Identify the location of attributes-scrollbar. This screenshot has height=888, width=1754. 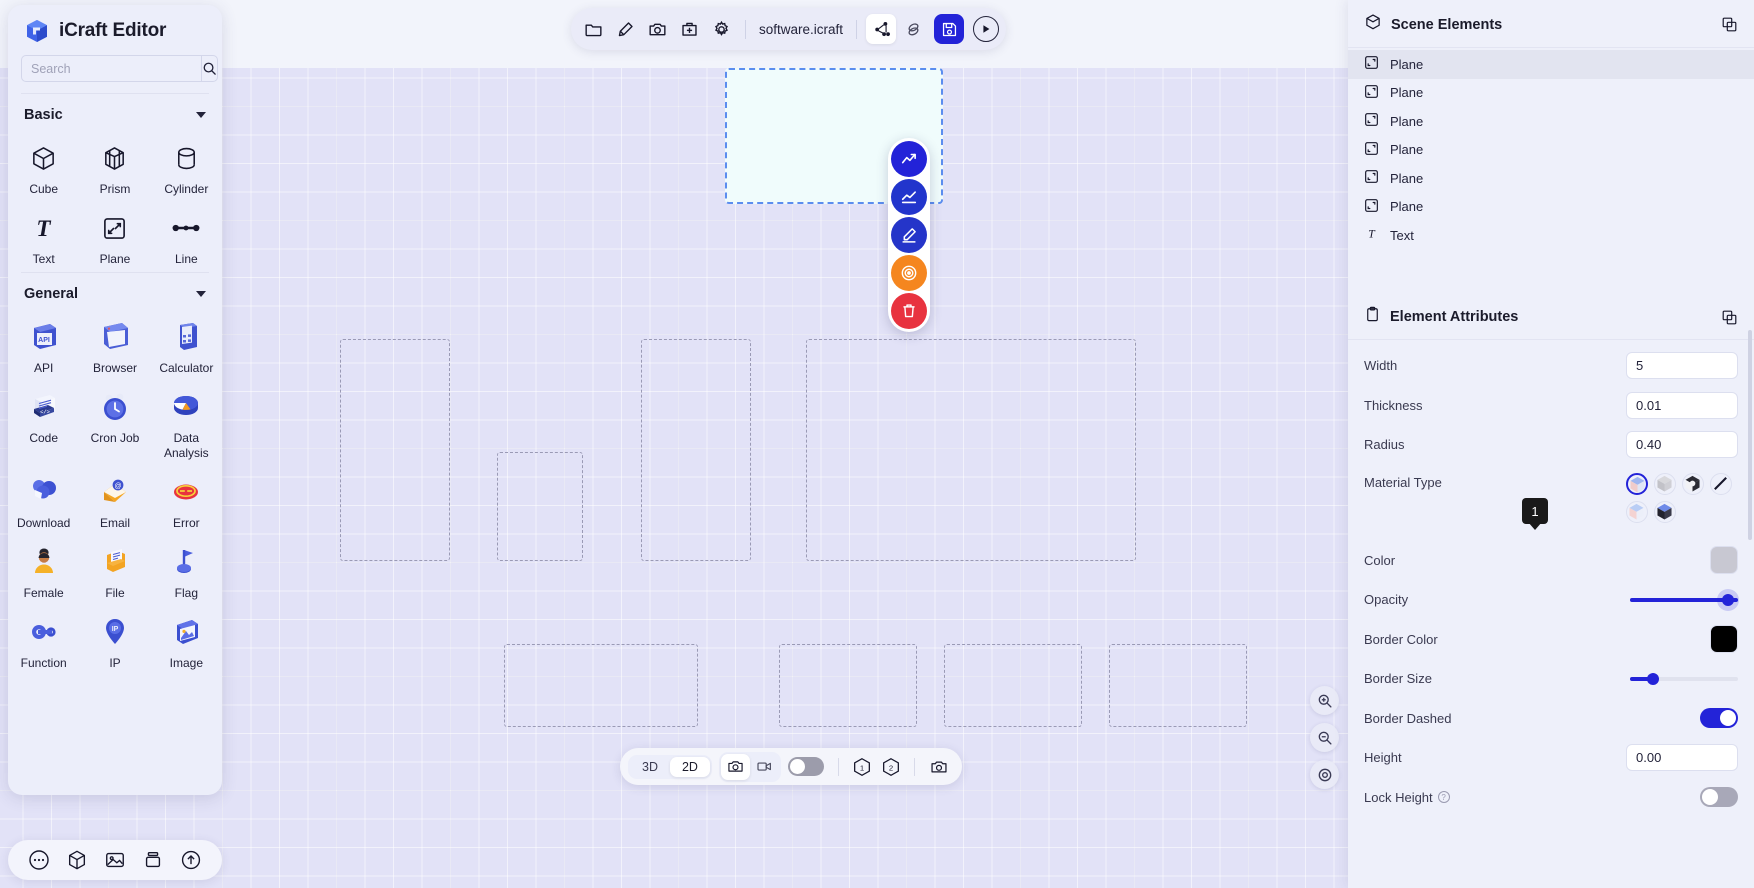
(1750, 435).